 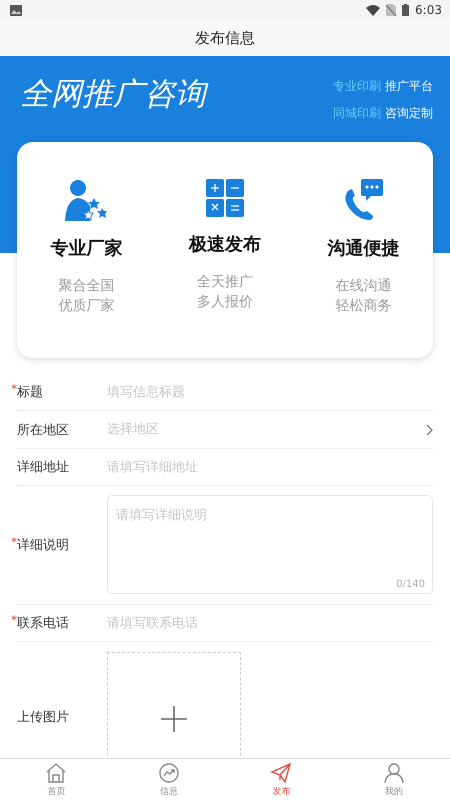 I want to click on chevron-right-icon, so click(x=429, y=430).